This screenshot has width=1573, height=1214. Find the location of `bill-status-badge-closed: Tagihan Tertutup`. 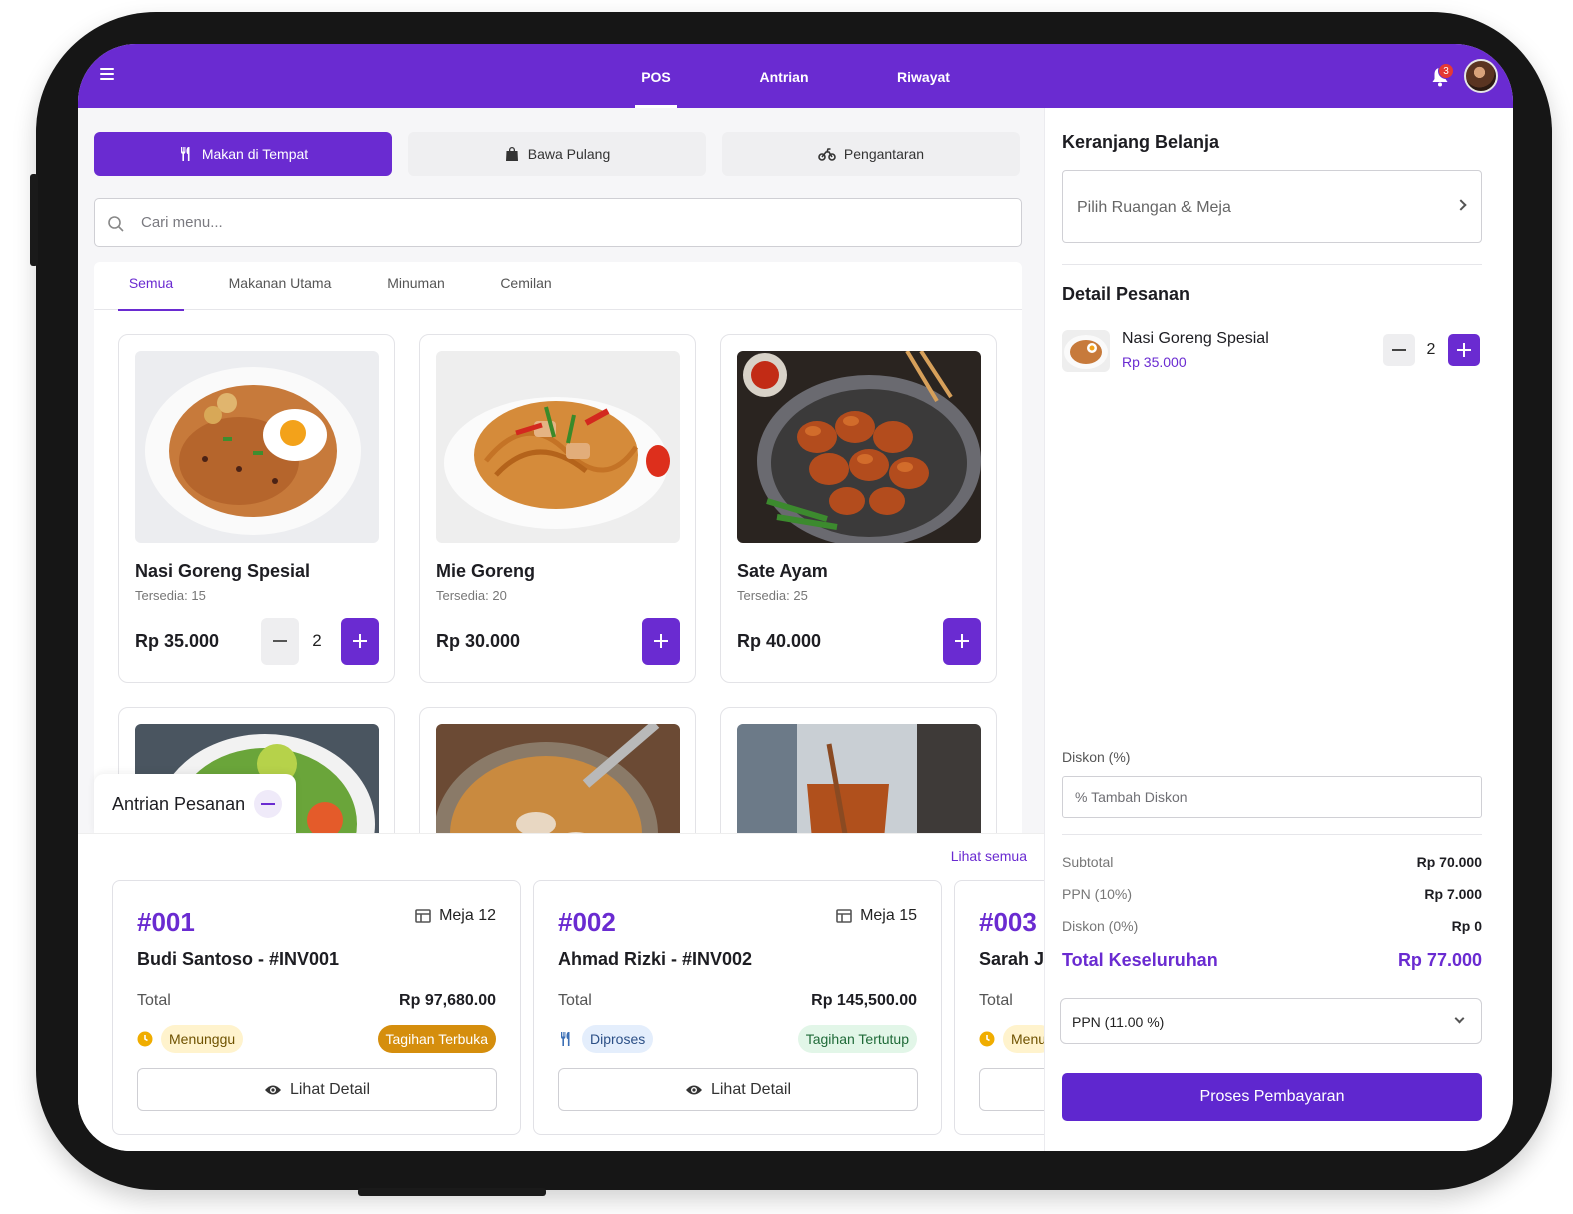

bill-status-badge-closed: Tagihan Tertutup is located at coordinates (857, 1039).